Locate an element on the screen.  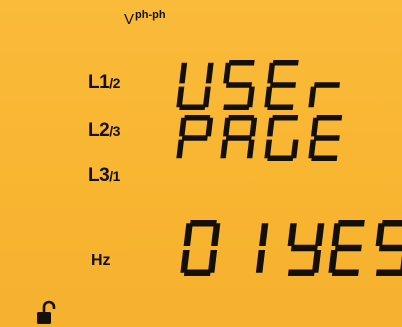
display-line-3-right is located at coordinates (344, 248).